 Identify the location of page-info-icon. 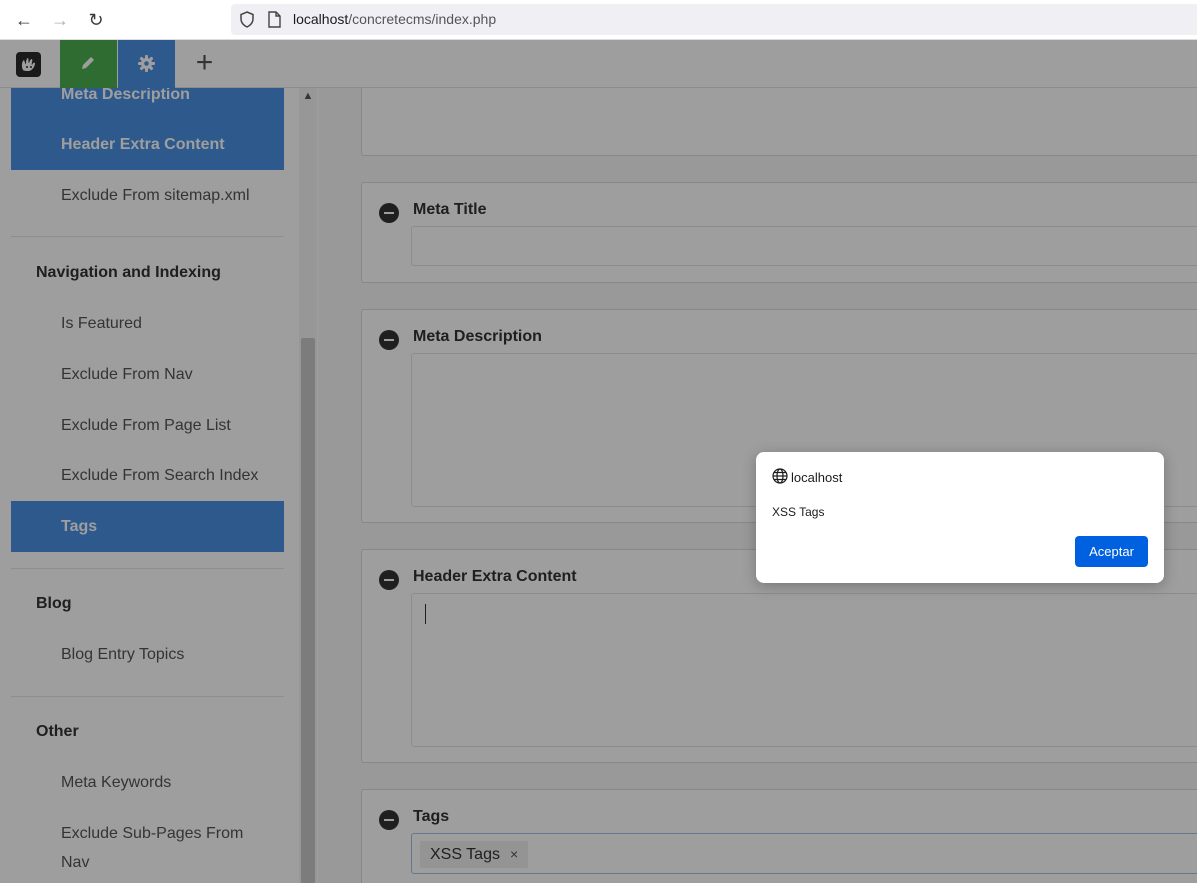
(274, 22).